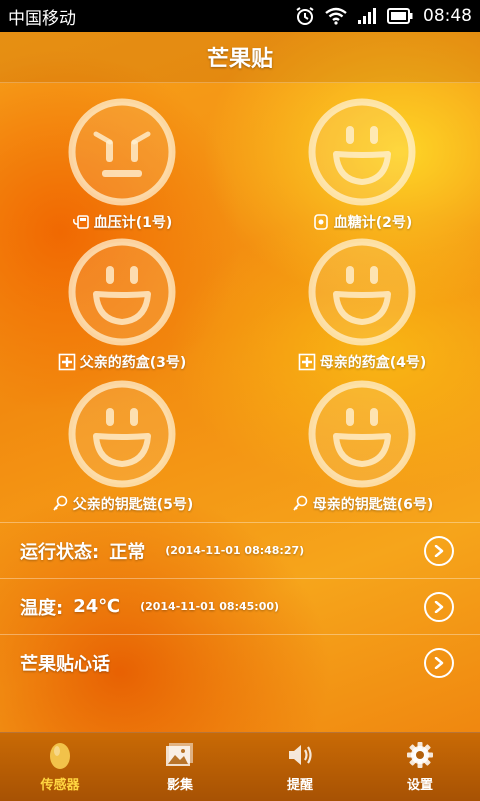 The image size is (480, 801). Describe the element at coordinates (362, 222) in the screenshot. I see `device-label: 血糖计(2号)` at that location.